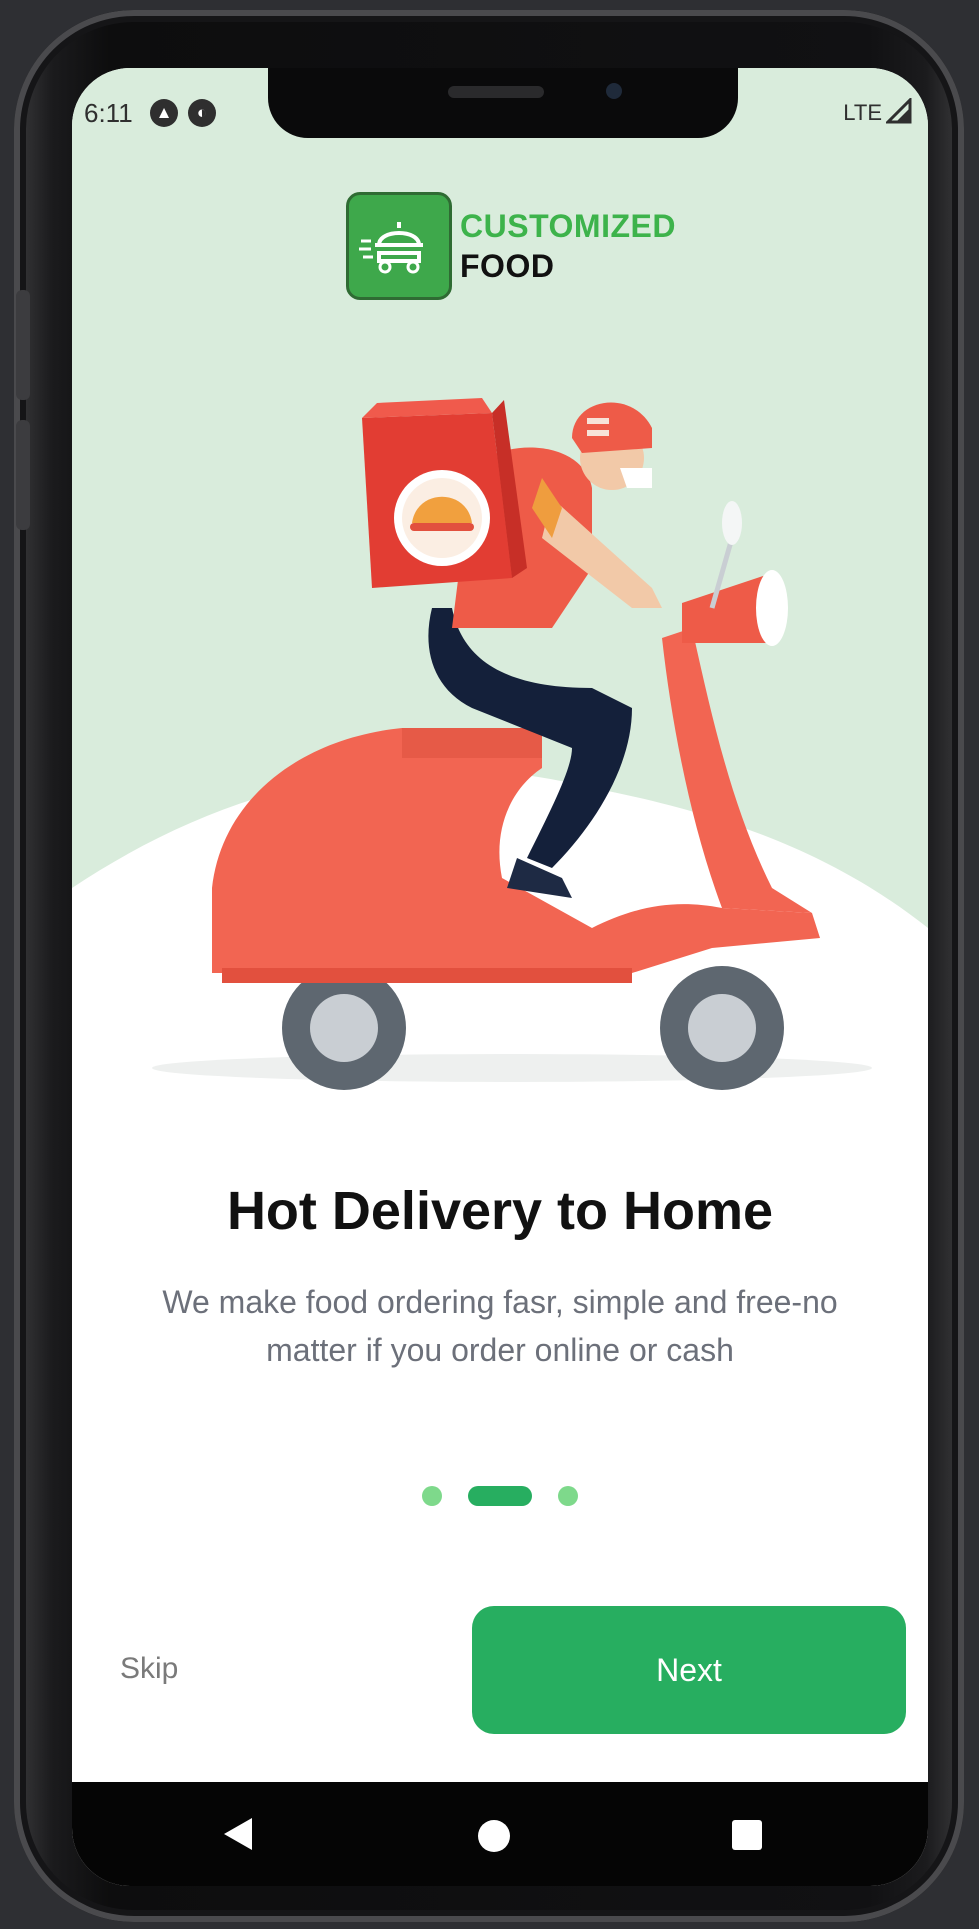  I want to click on delivery-scooter-icon, so click(391, 248).